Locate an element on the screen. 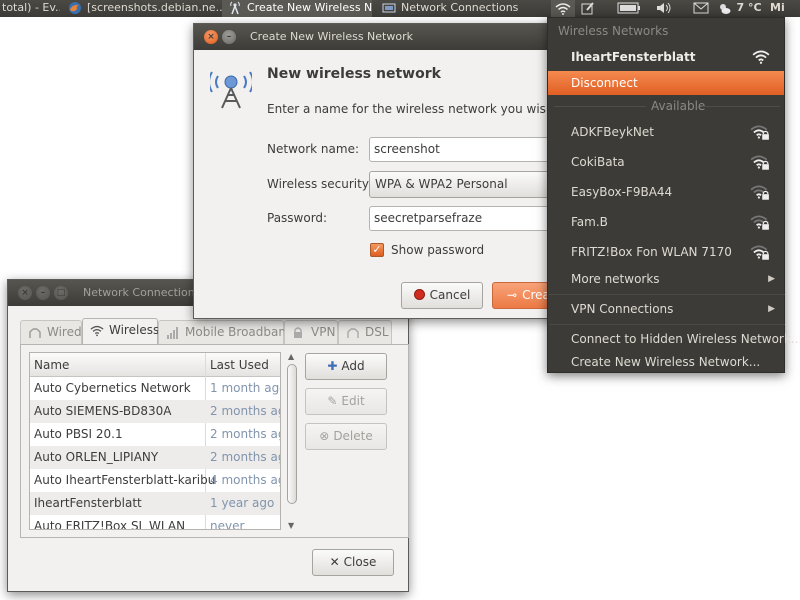 The image size is (800, 600). list-scrollbar: ▲ ▼ is located at coordinates (292, 441).